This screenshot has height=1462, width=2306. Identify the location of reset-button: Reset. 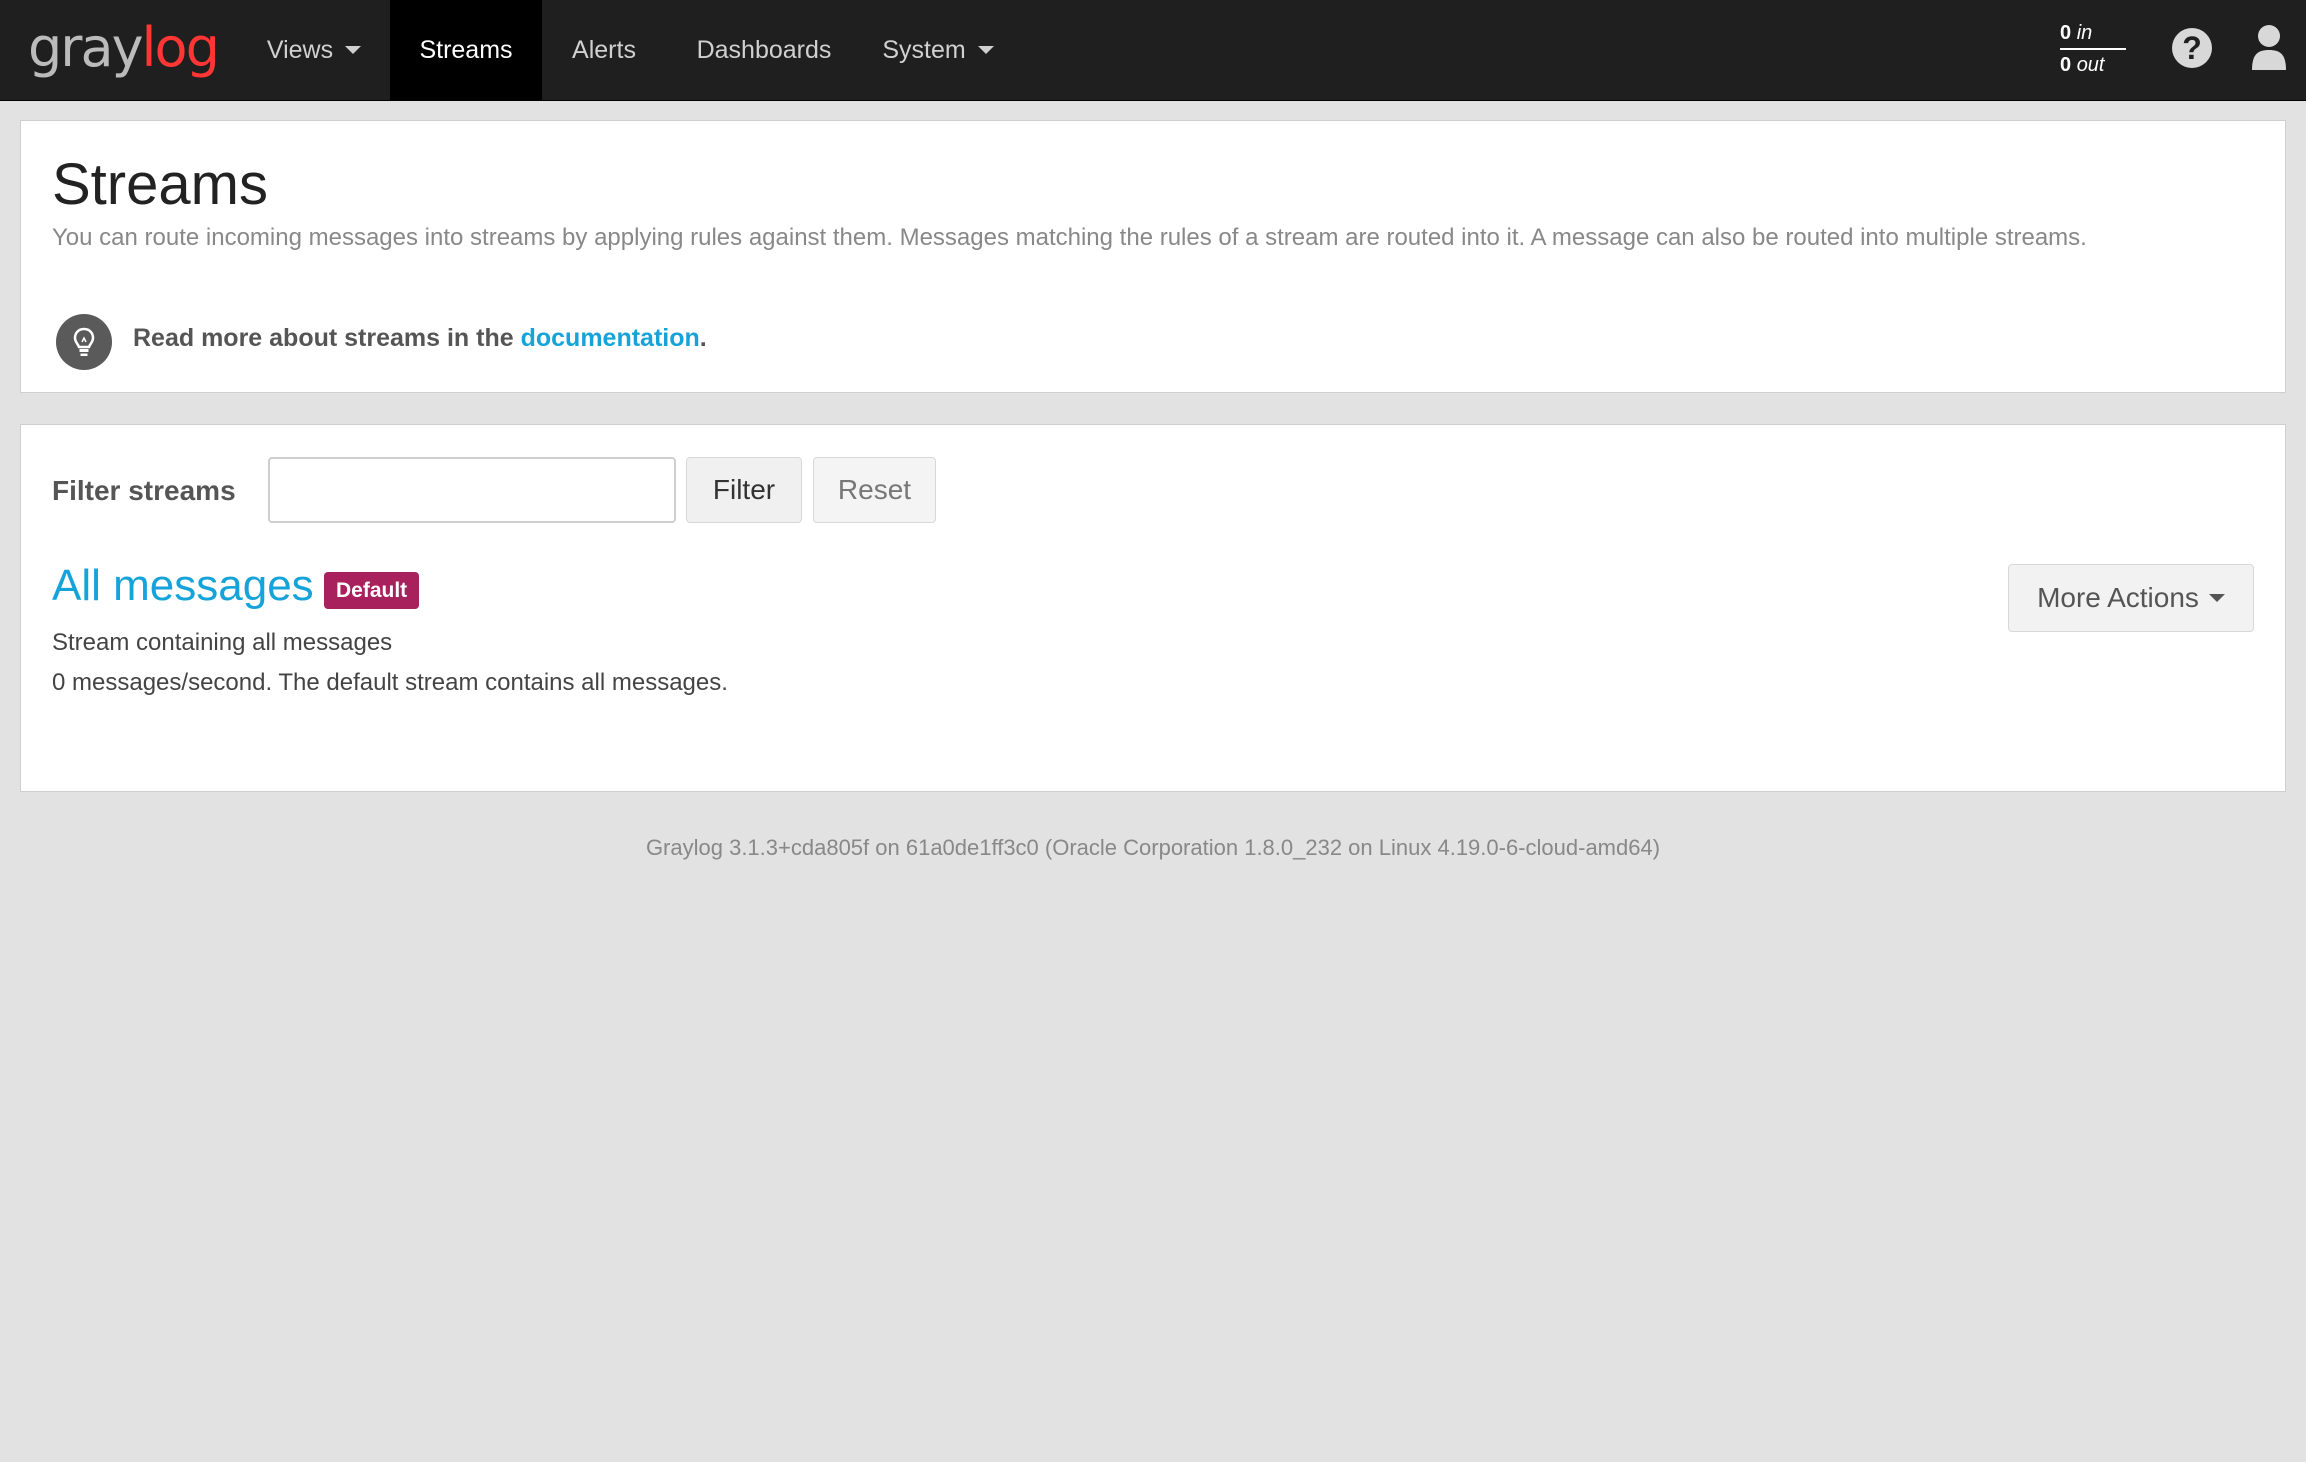
(874, 490).